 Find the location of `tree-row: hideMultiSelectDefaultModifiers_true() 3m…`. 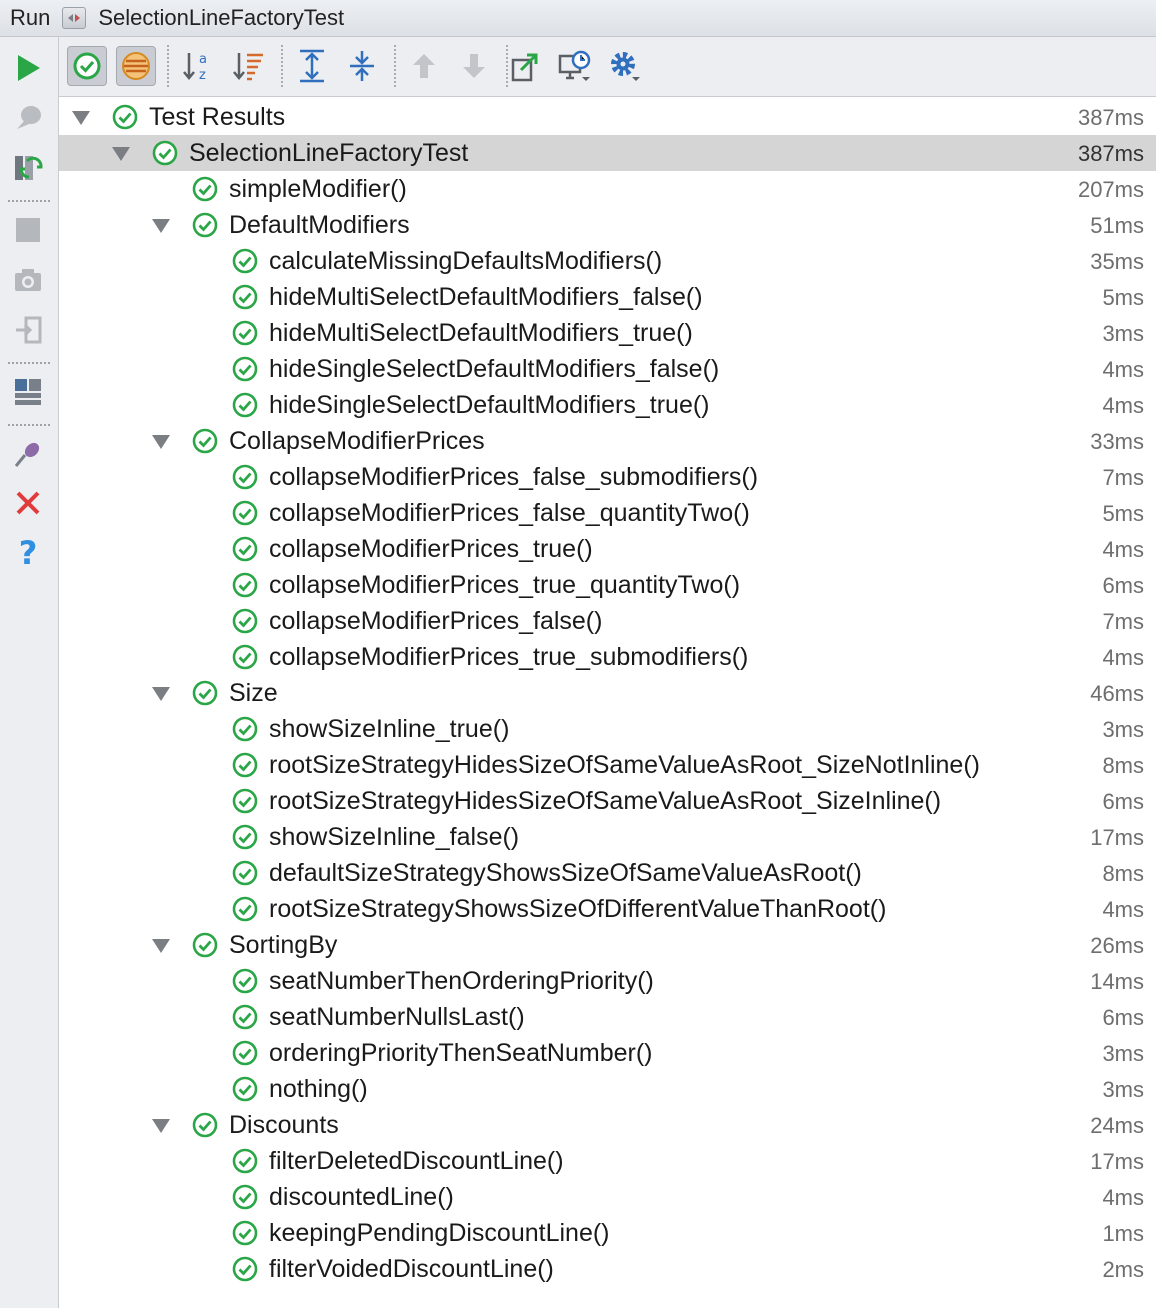

tree-row: hideMultiSelectDefaultModifiers_true() 3m… is located at coordinates (607, 333).